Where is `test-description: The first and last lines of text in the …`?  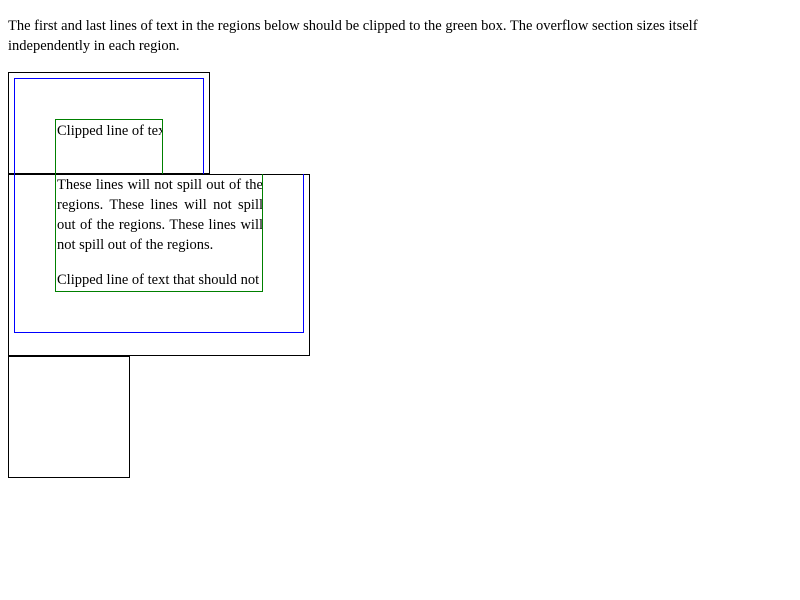
test-description: The first and last lines of text in the … is located at coordinates (353, 36).